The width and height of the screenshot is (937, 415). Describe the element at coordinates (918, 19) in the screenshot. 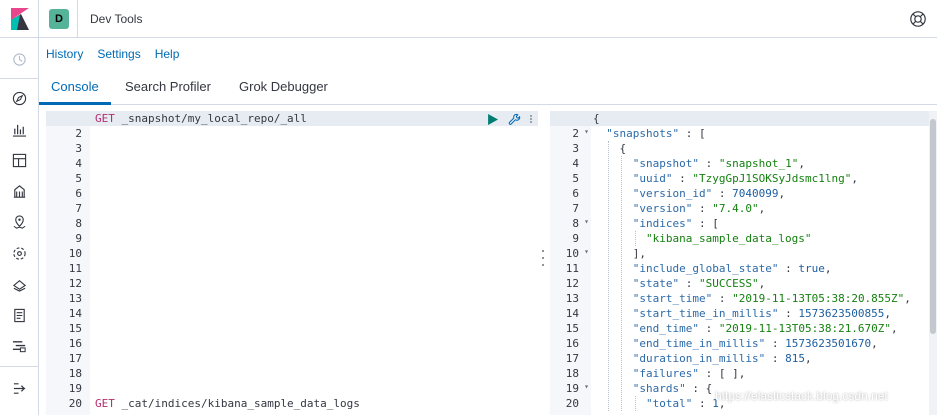

I see `help-lifebuoy-icon` at that location.